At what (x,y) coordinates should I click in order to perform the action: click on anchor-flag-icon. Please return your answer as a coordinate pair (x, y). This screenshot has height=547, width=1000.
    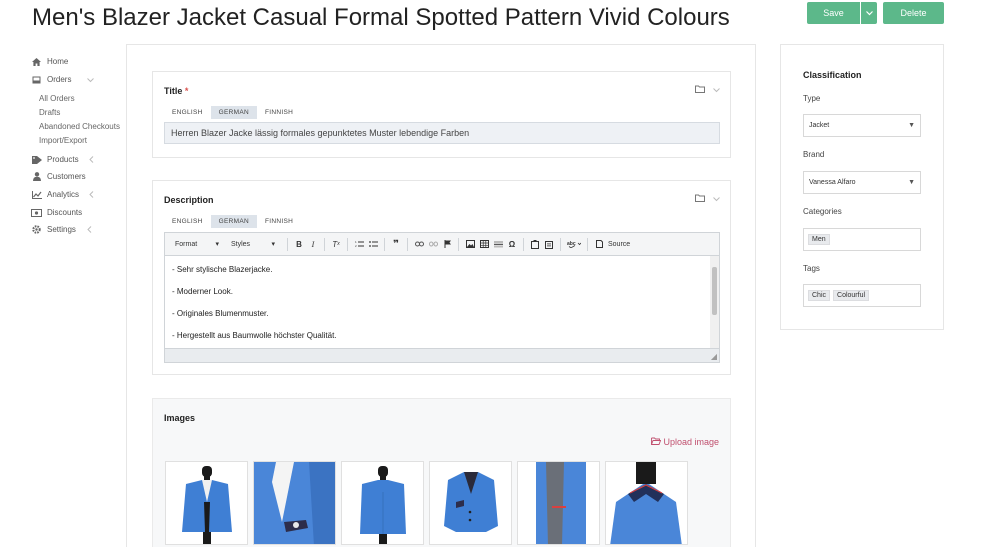
    Looking at the image, I should click on (447, 244).